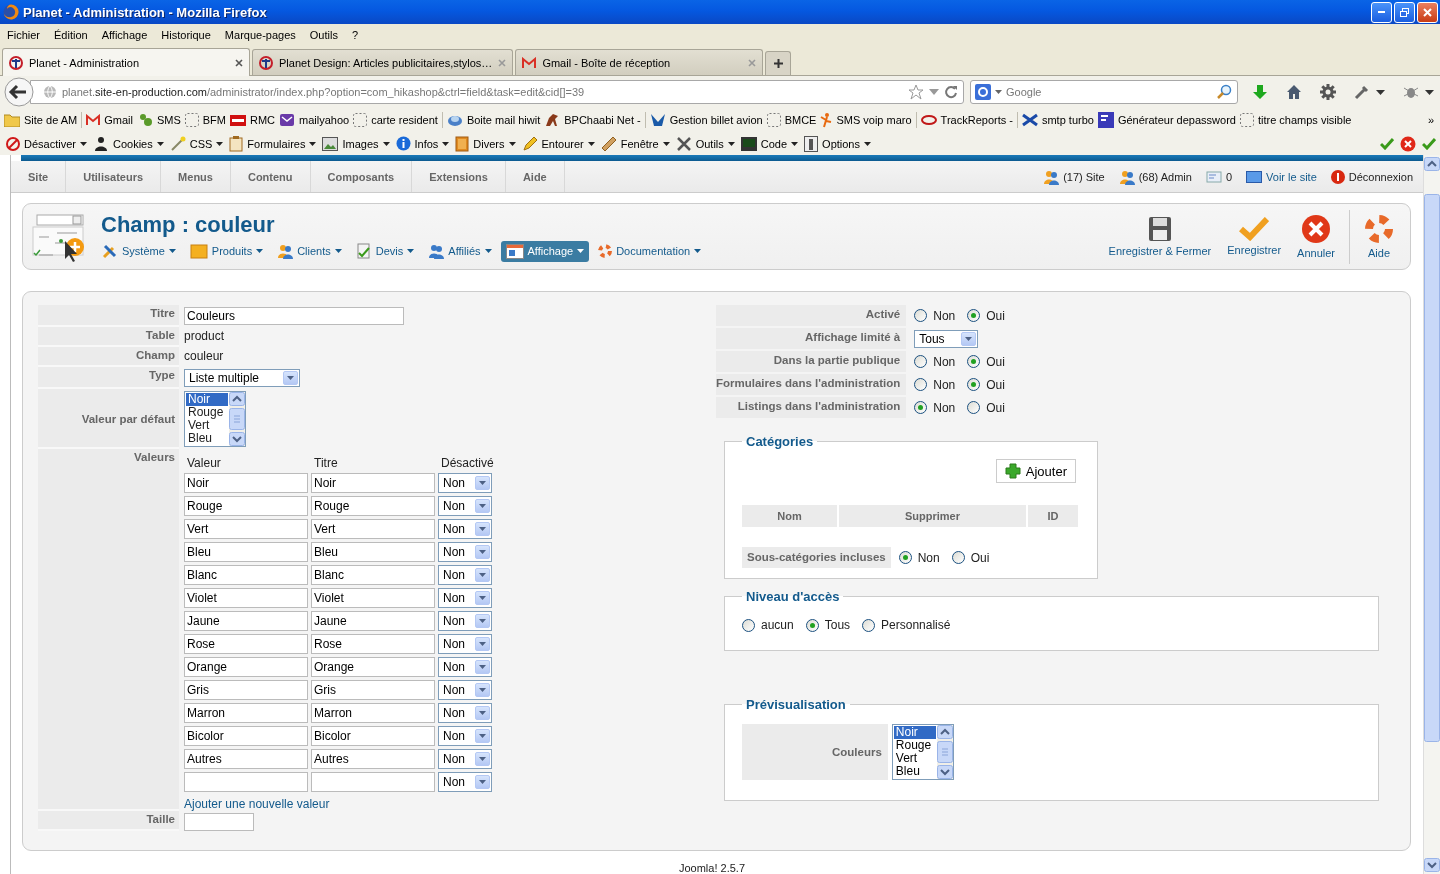 This screenshot has width=1440, height=874. I want to click on back-button, so click(19, 92).